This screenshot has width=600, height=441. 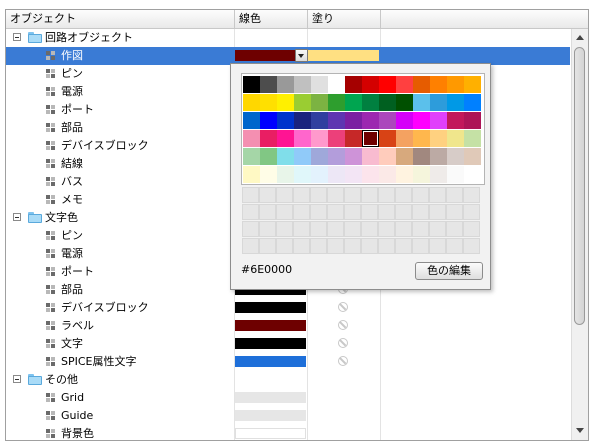 I want to click on vertical-scrollbar, so click(x=579, y=234).